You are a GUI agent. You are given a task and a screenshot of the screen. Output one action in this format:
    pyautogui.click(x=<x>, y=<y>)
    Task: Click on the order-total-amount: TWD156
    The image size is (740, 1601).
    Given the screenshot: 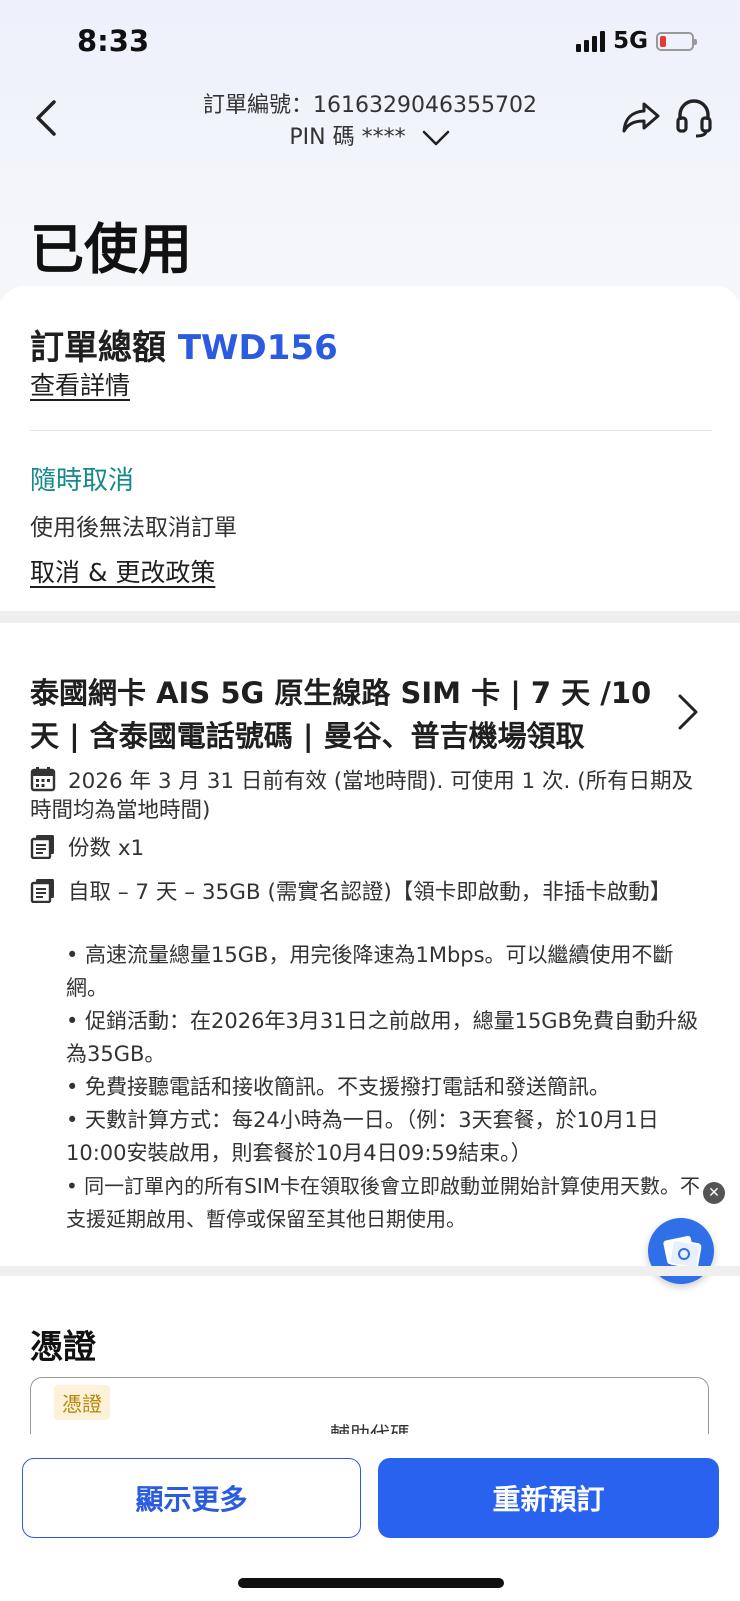 What is the action you would take?
    pyautogui.click(x=257, y=348)
    